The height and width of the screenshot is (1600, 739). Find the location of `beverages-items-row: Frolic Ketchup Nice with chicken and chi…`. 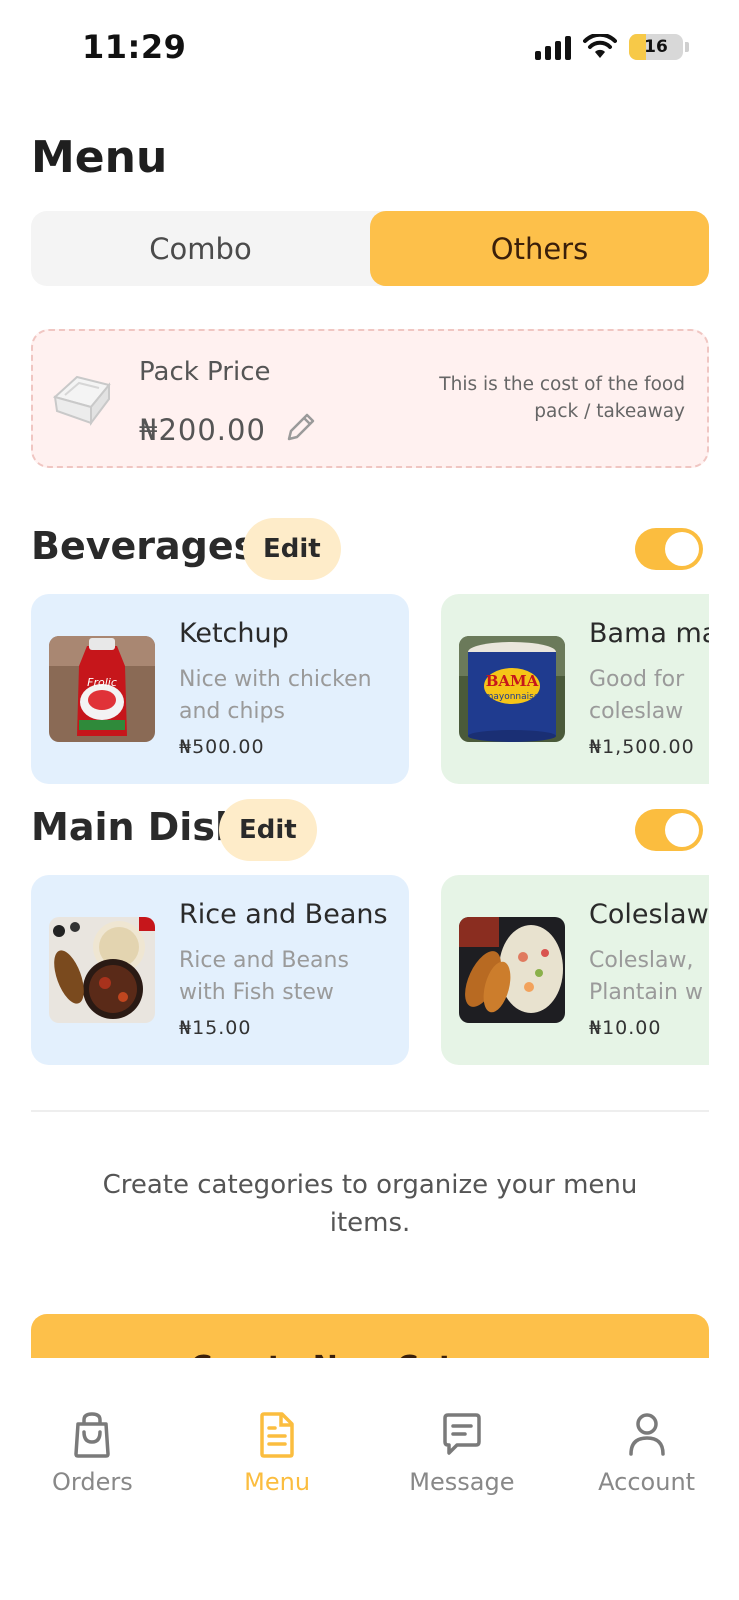

beverages-items-row: Frolic Ketchup Nice with chicken and chi… is located at coordinates (370, 689).